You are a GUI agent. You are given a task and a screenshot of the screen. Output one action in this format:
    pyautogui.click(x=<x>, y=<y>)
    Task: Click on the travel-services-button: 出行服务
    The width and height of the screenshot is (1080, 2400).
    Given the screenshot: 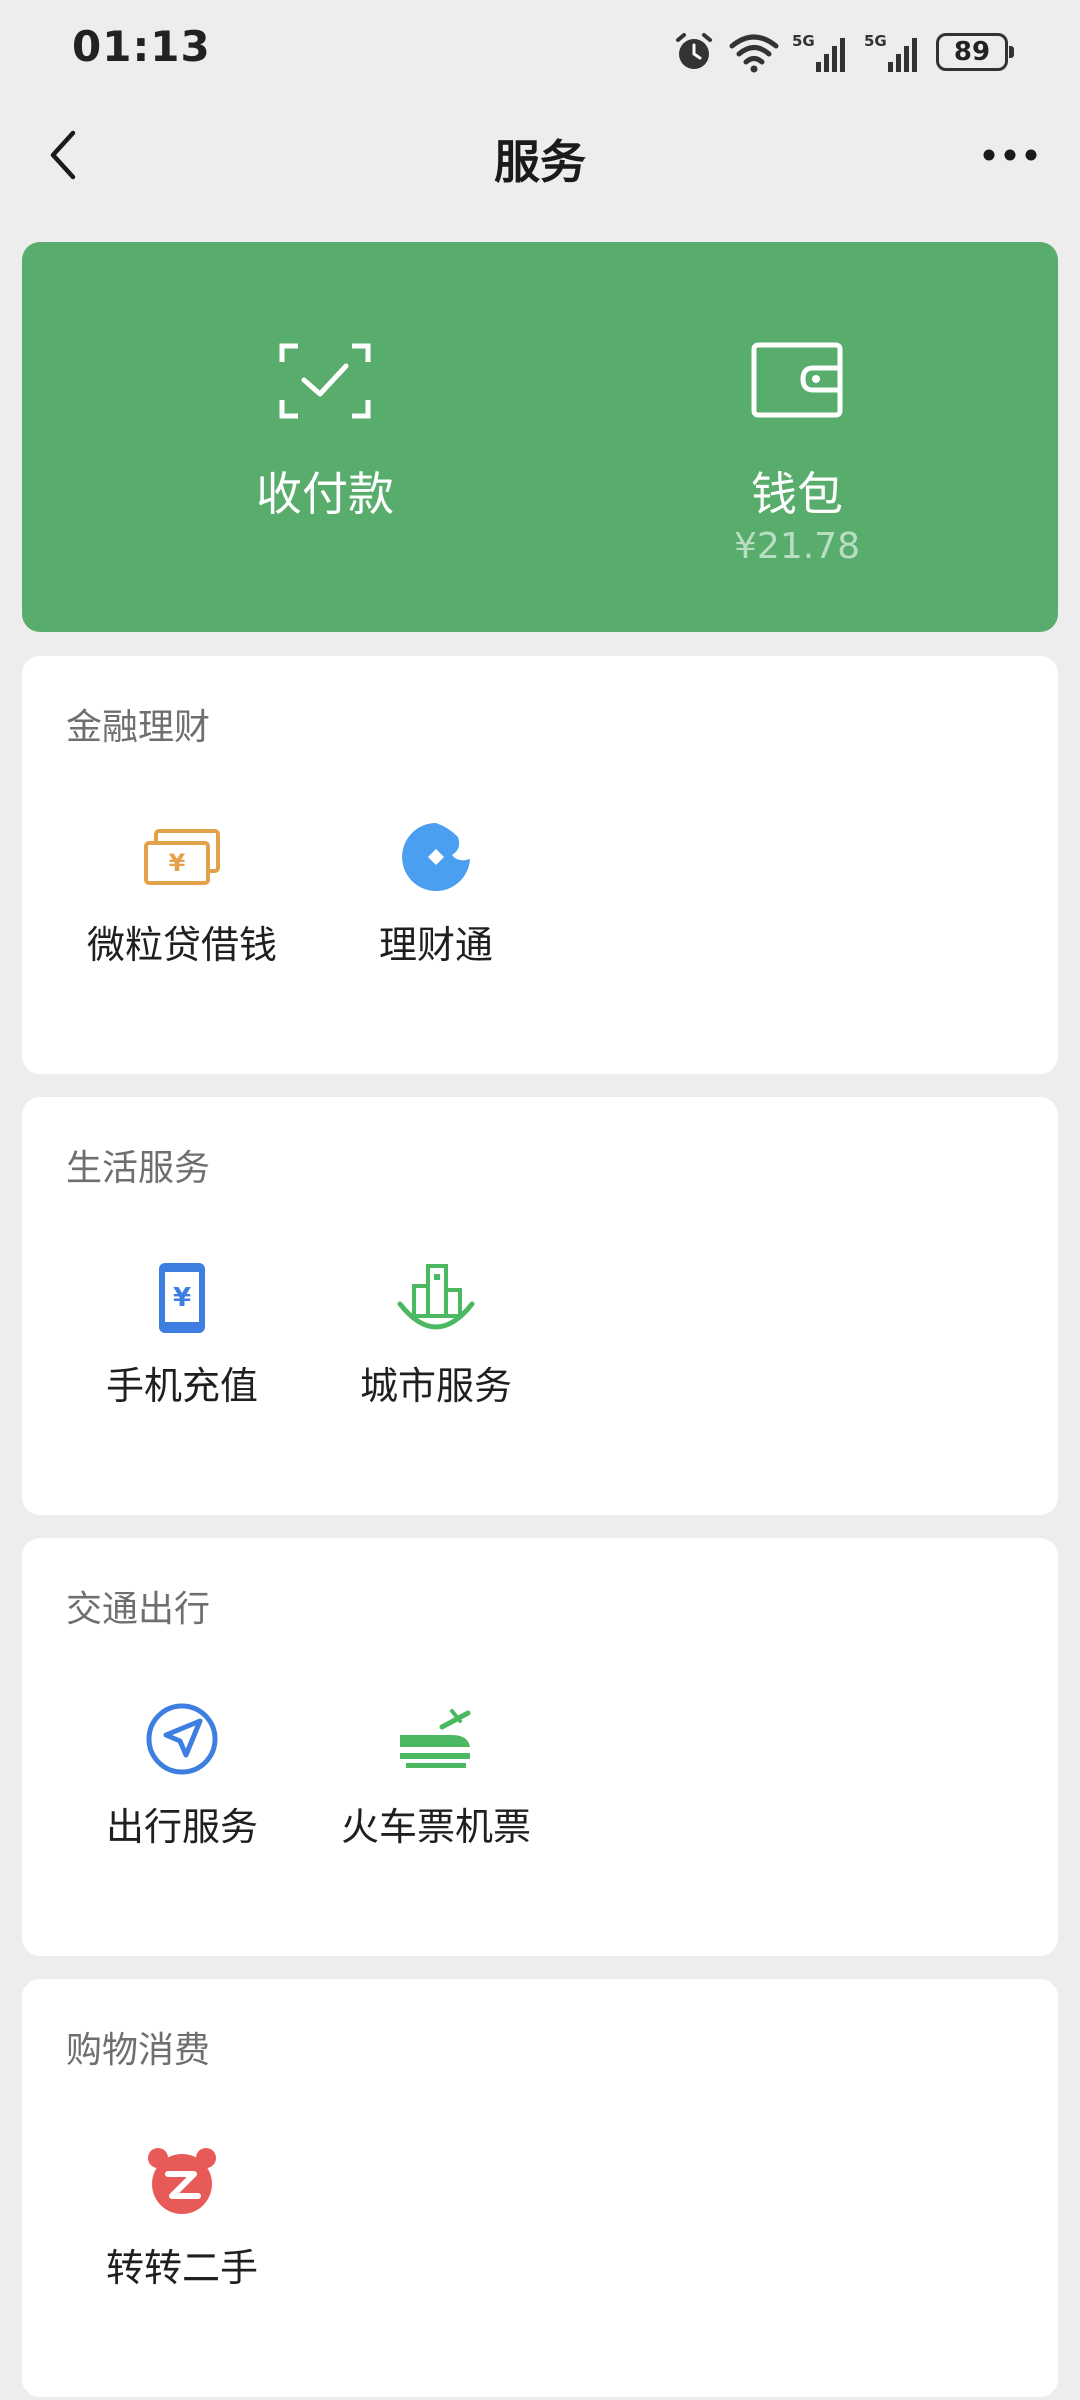 What is the action you would take?
    pyautogui.click(x=182, y=1778)
    